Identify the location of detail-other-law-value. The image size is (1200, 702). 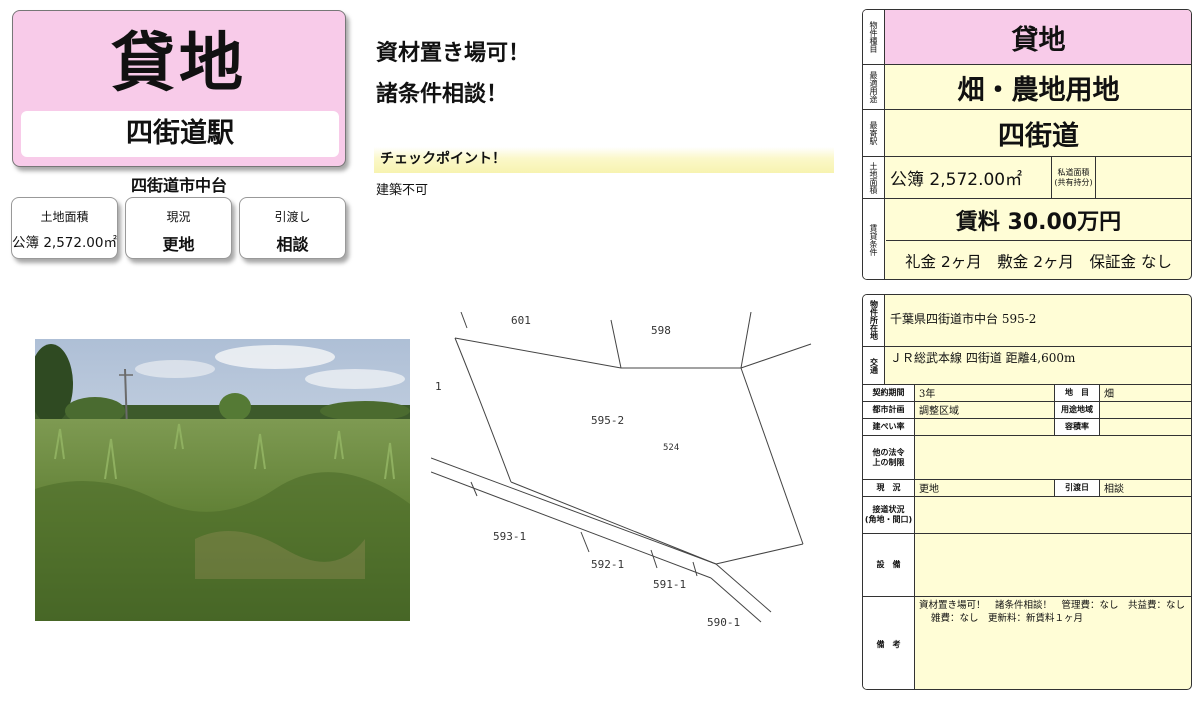
(917, 457).